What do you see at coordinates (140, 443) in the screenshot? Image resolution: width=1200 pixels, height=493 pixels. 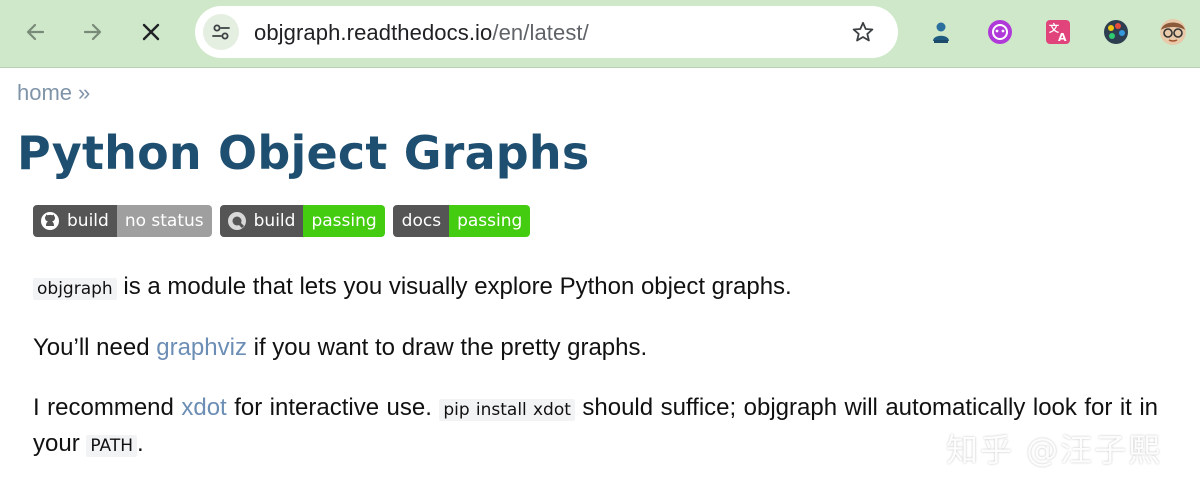 I see `paragraph-text: .` at bounding box center [140, 443].